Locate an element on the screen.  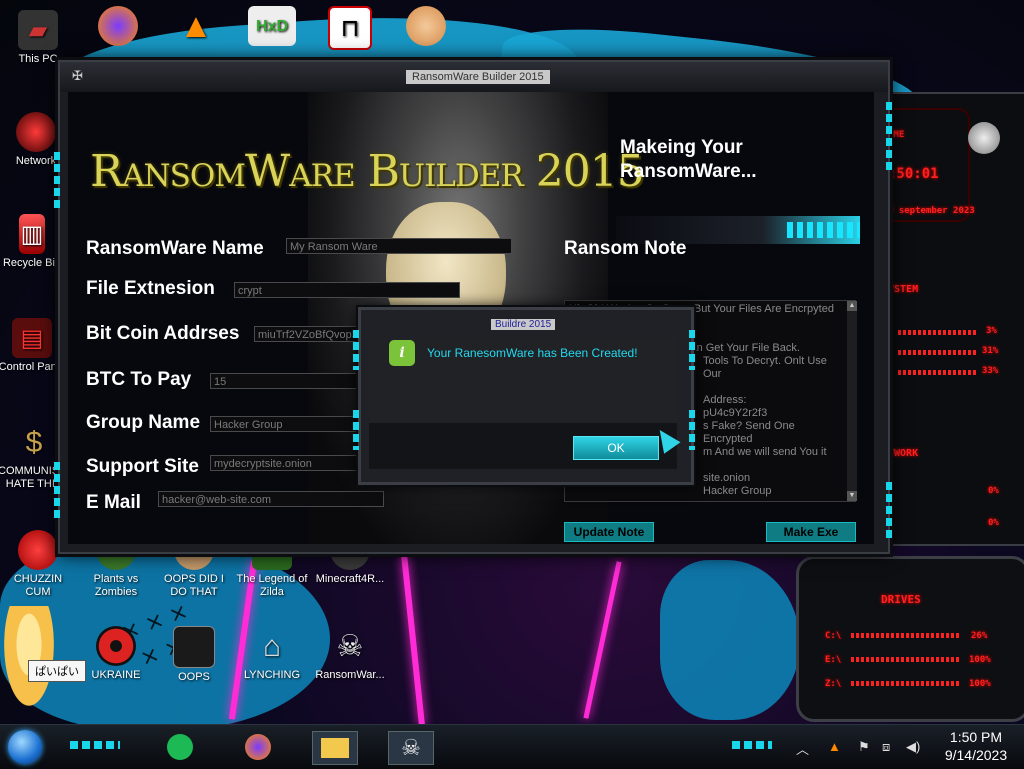
window-title: RansomWare Builder 2015 is located at coordinates (478, 77).